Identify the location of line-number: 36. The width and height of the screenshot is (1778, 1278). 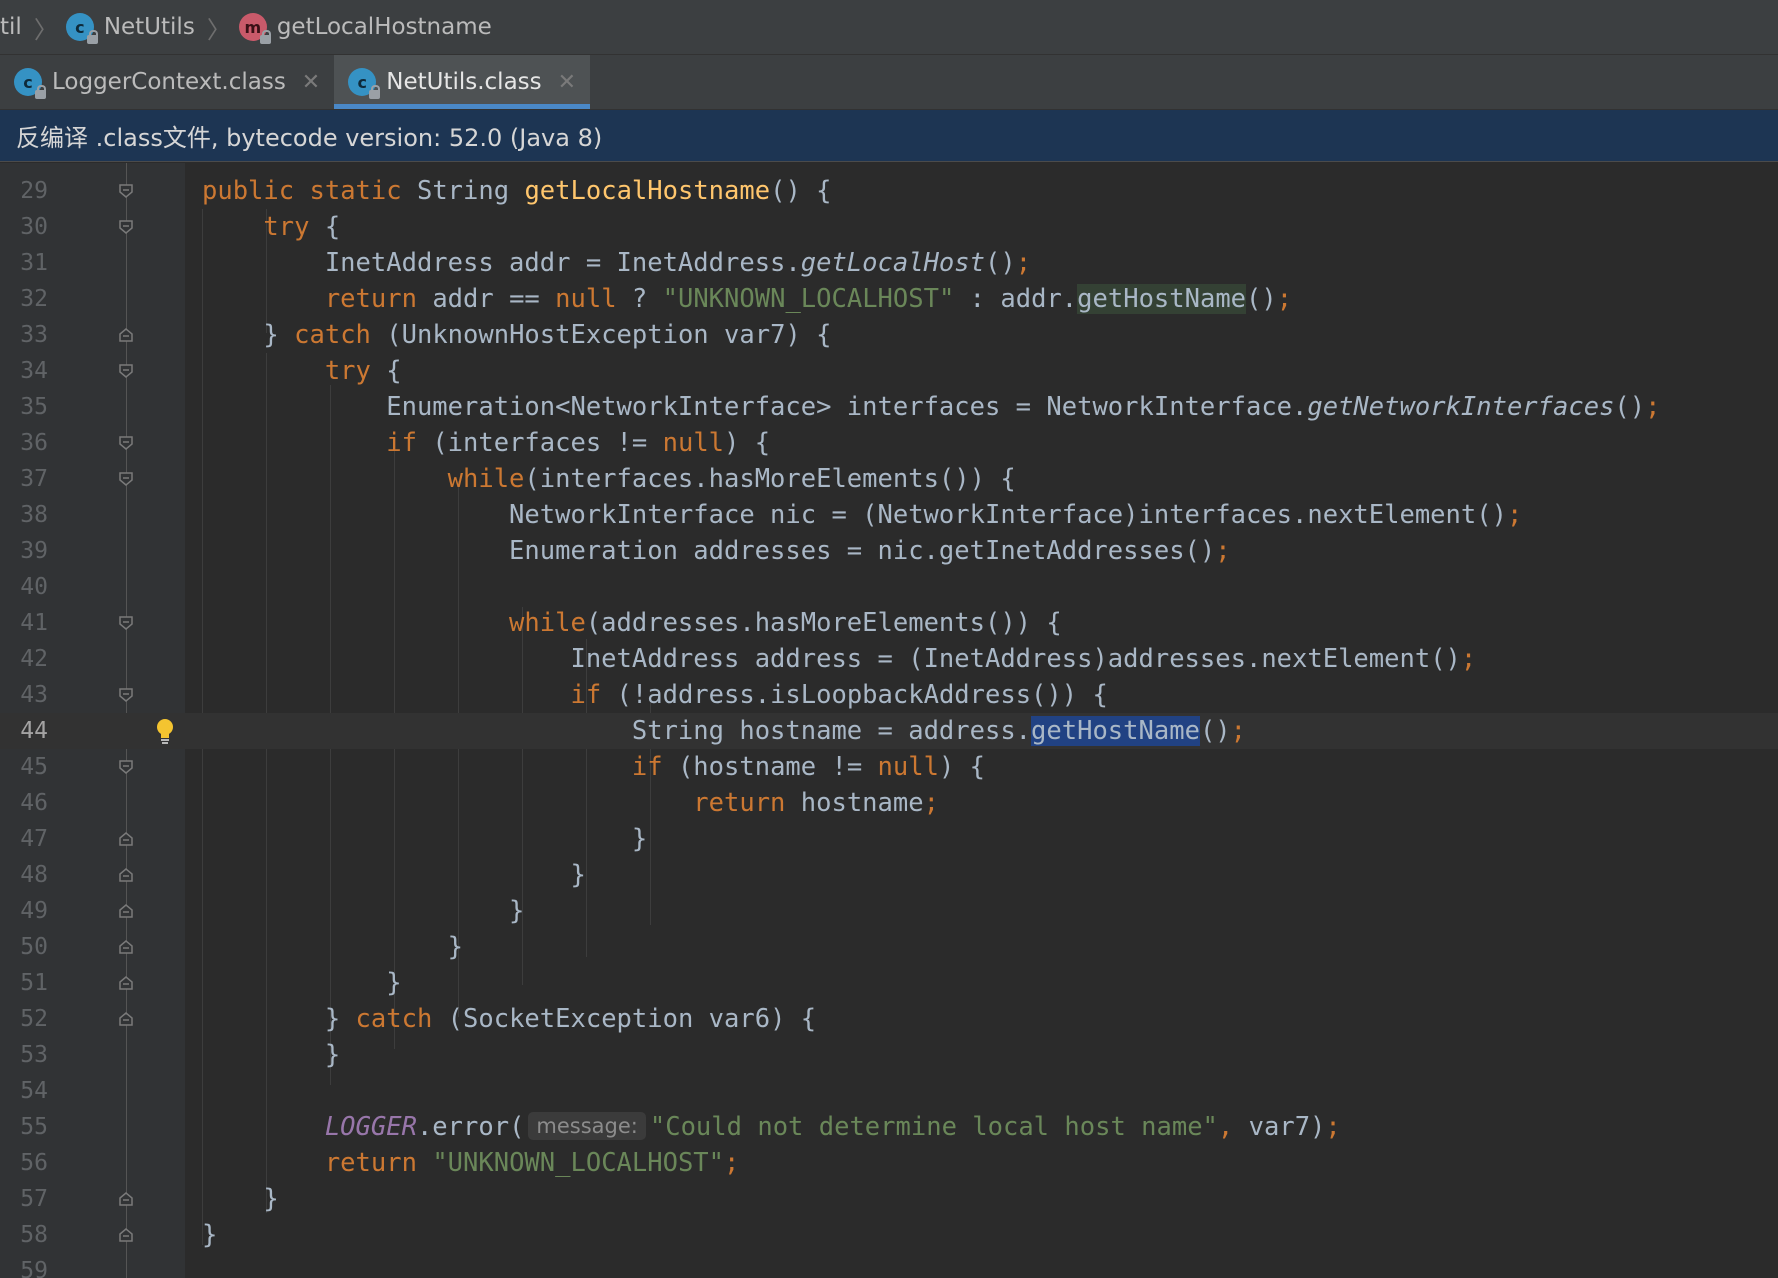
(34, 443).